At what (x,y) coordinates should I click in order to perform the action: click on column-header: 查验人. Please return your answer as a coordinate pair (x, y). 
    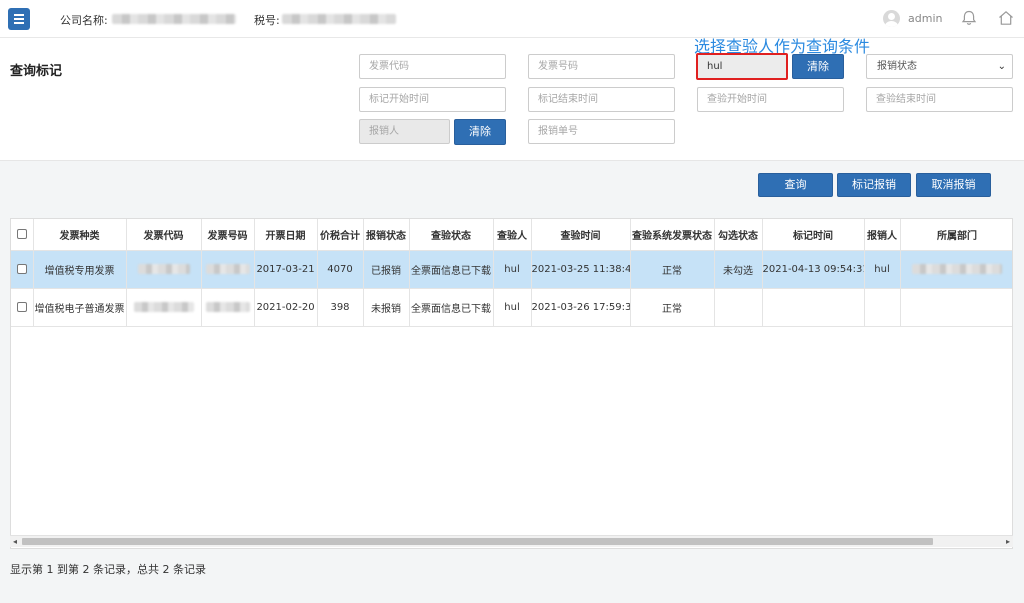
    Looking at the image, I should click on (512, 235).